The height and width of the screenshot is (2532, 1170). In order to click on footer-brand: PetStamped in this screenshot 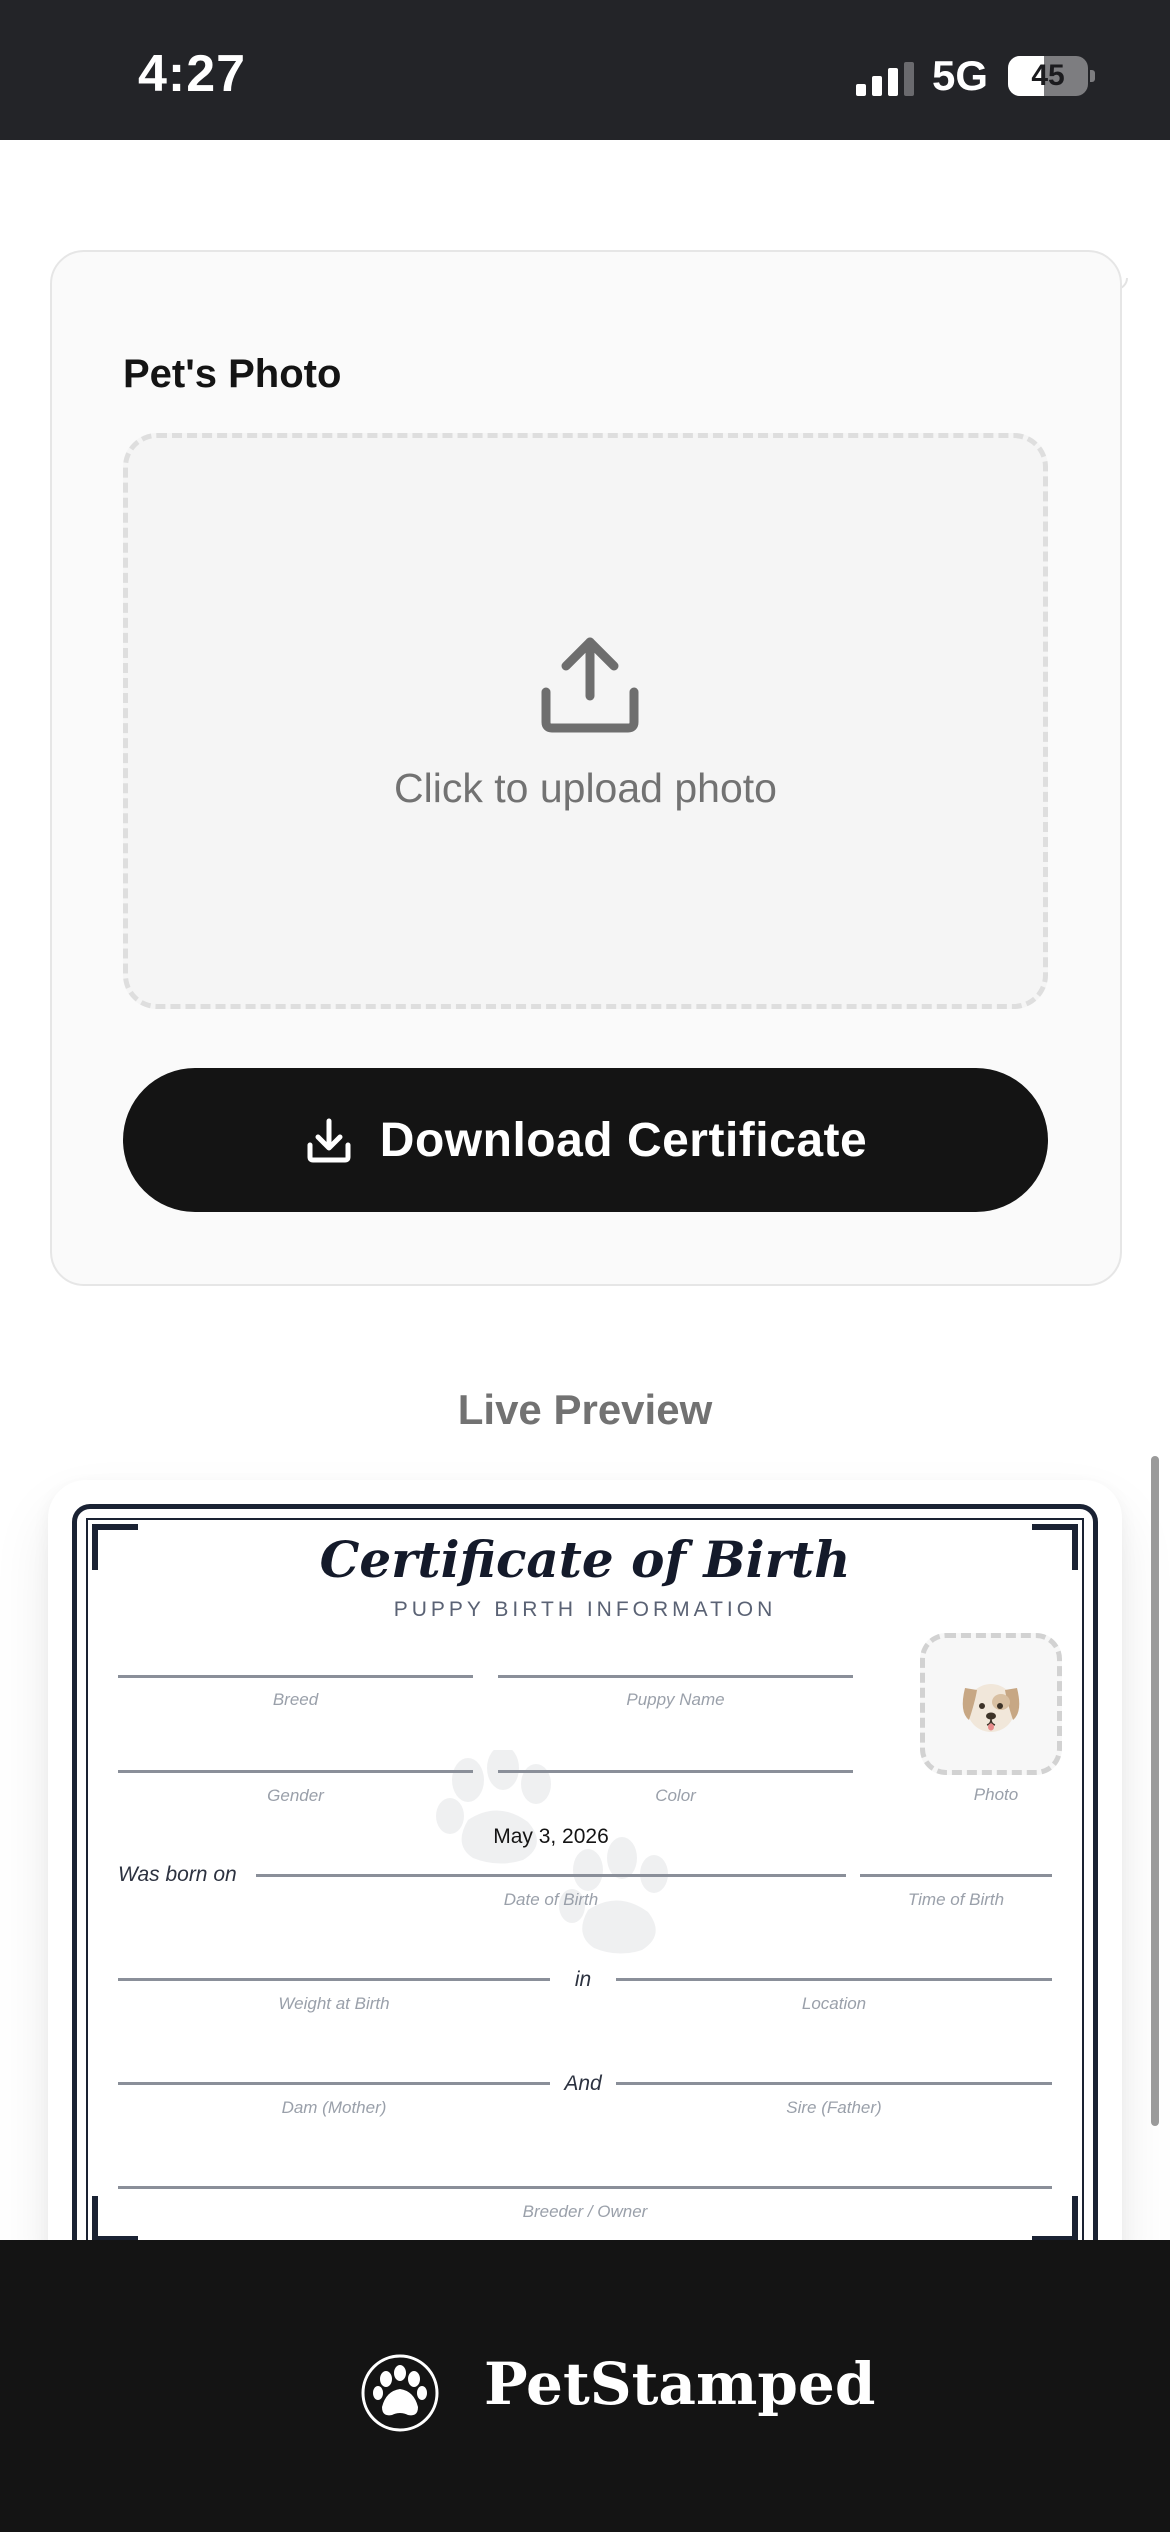, I will do `click(680, 2384)`.